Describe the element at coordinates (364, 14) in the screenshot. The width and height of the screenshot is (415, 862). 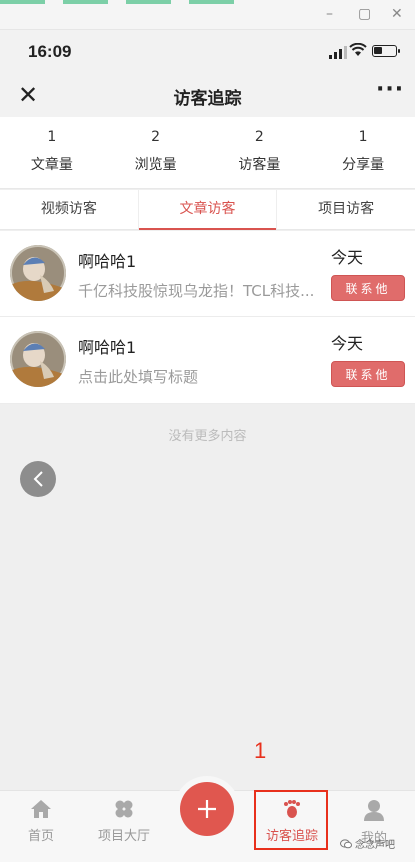
I see `maximize-icon: ▢` at that location.